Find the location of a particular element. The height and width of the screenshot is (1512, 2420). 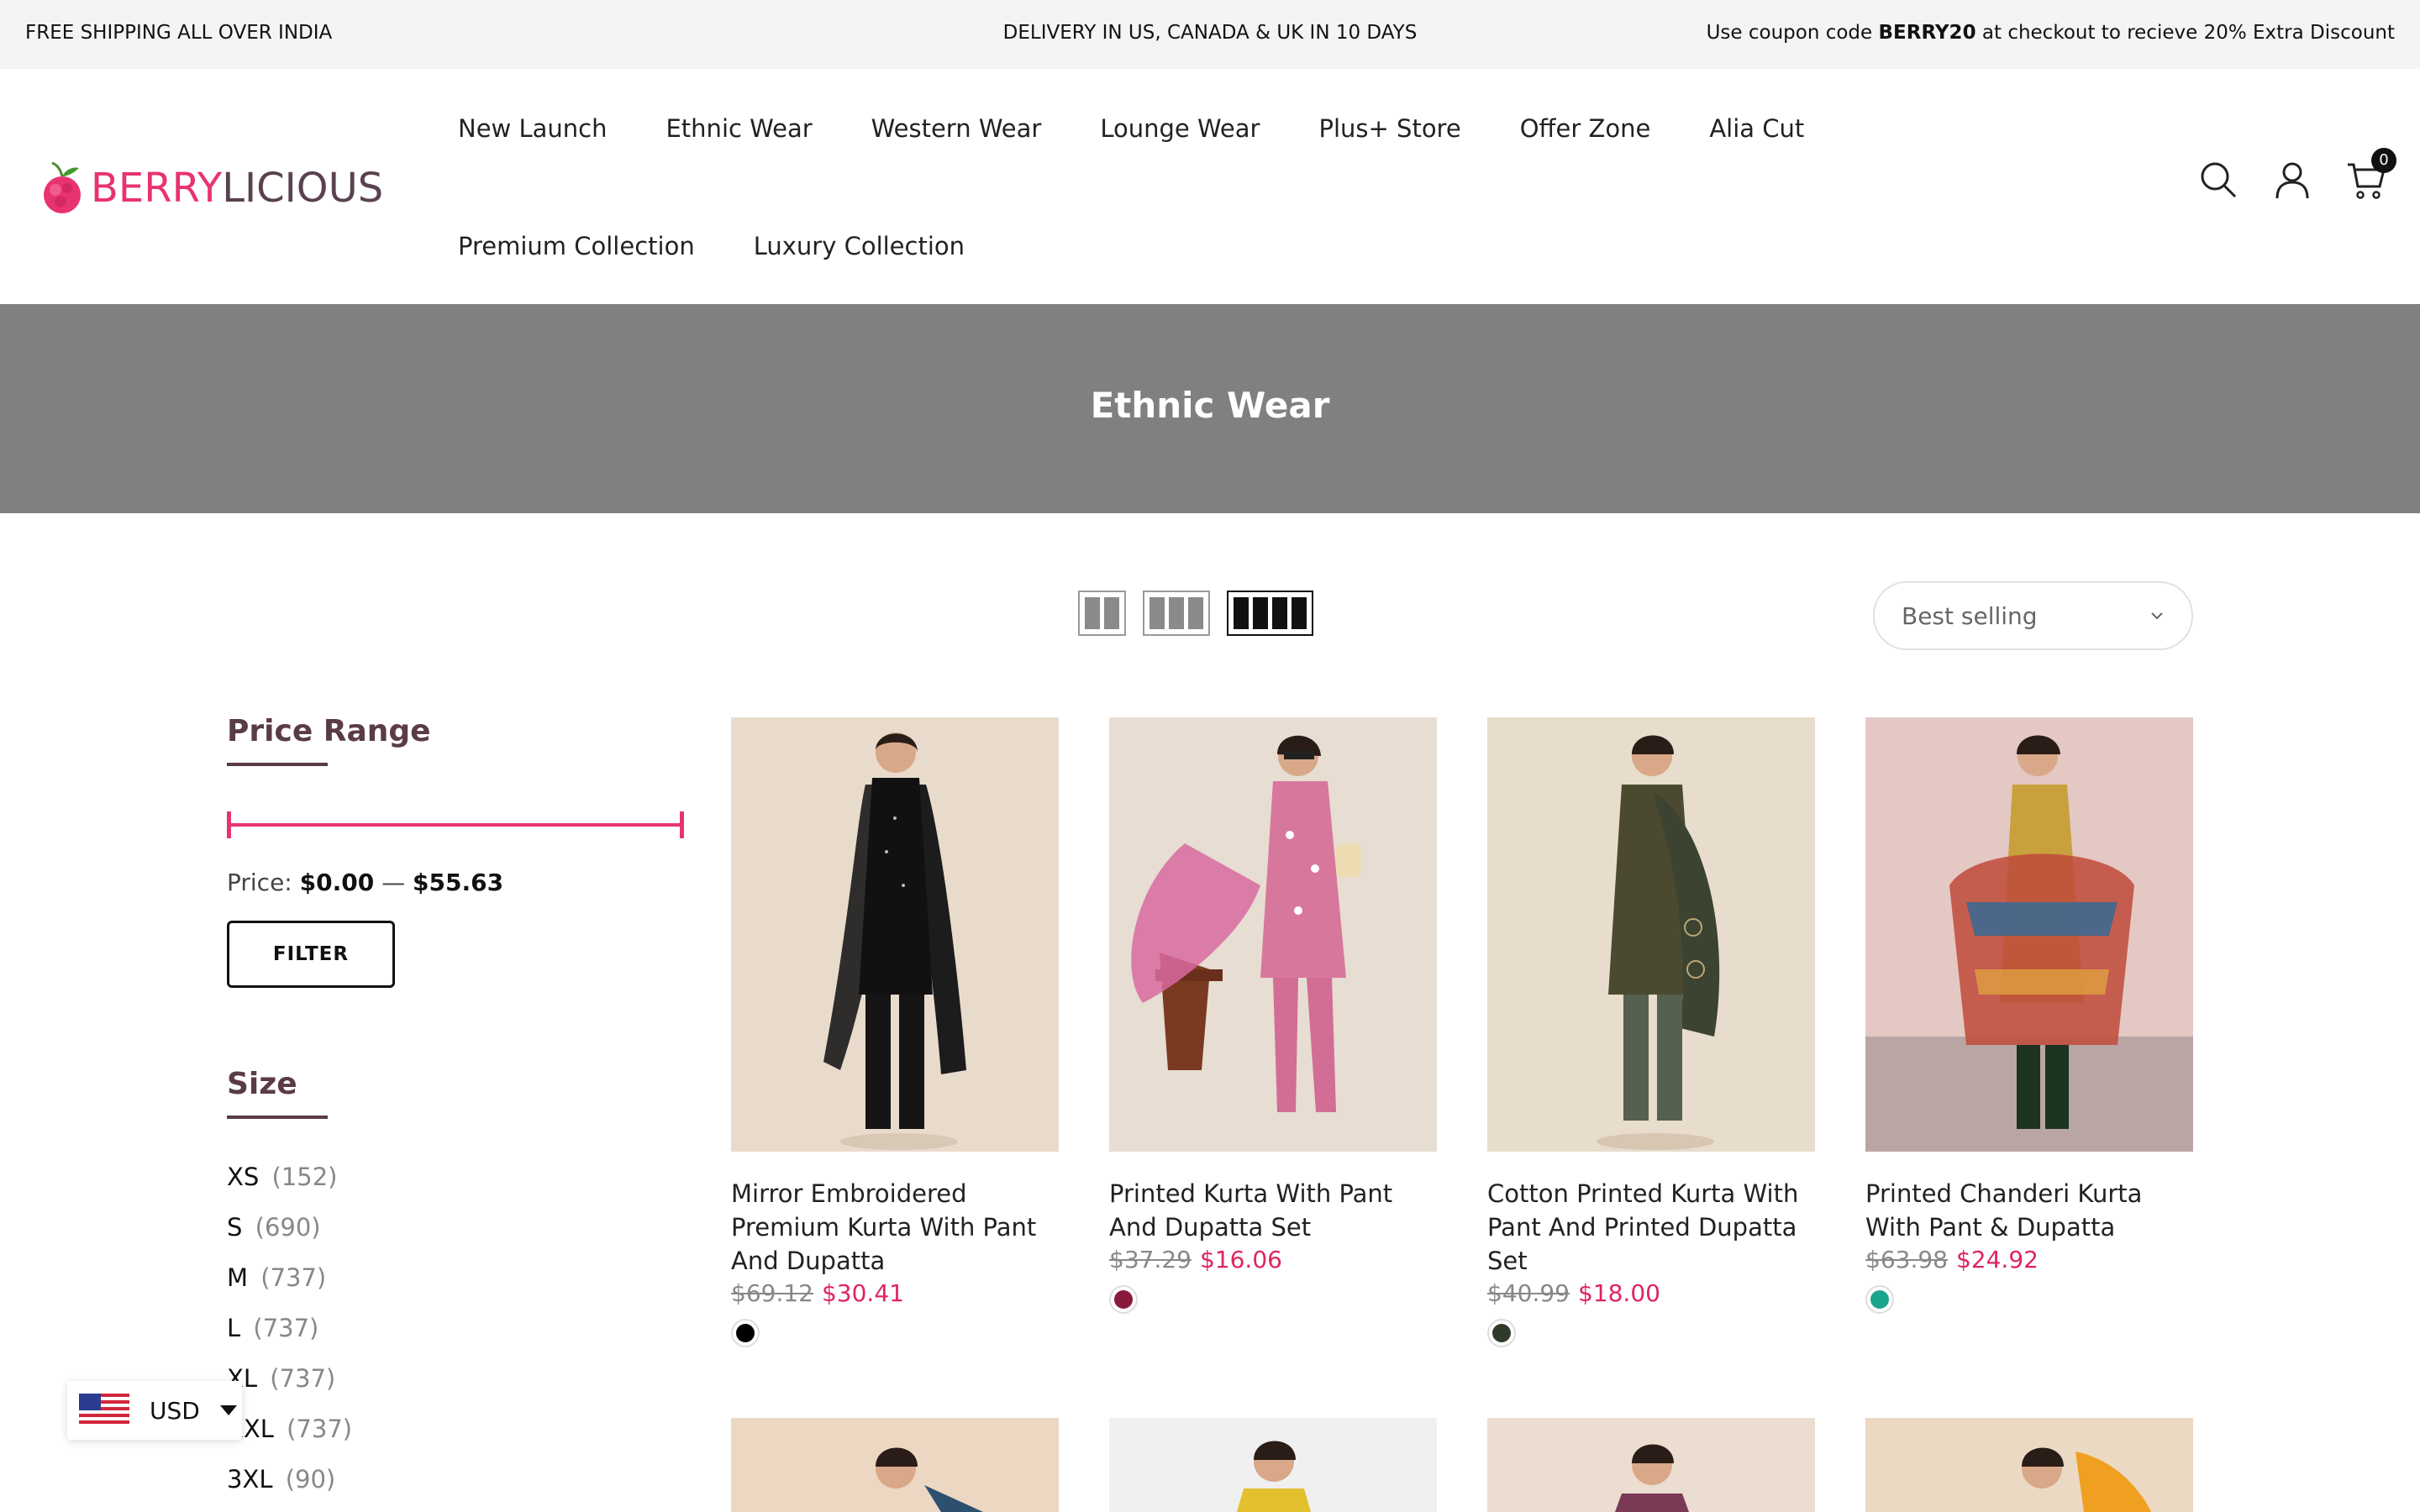

sale-price: $30.41 is located at coordinates (863, 1293).